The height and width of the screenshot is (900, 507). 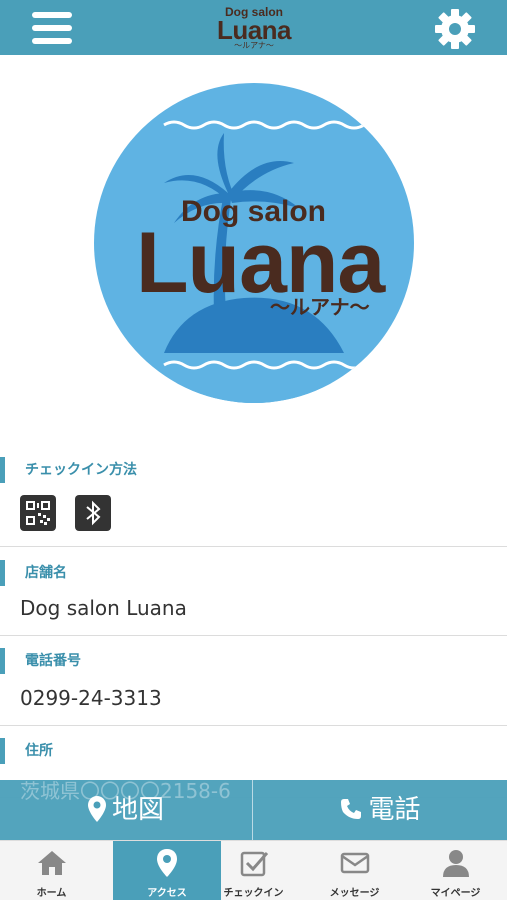 What do you see at coordinates (351, 808) in the screenshot?
I see `phone-icon` at bounding box center [351, 808].